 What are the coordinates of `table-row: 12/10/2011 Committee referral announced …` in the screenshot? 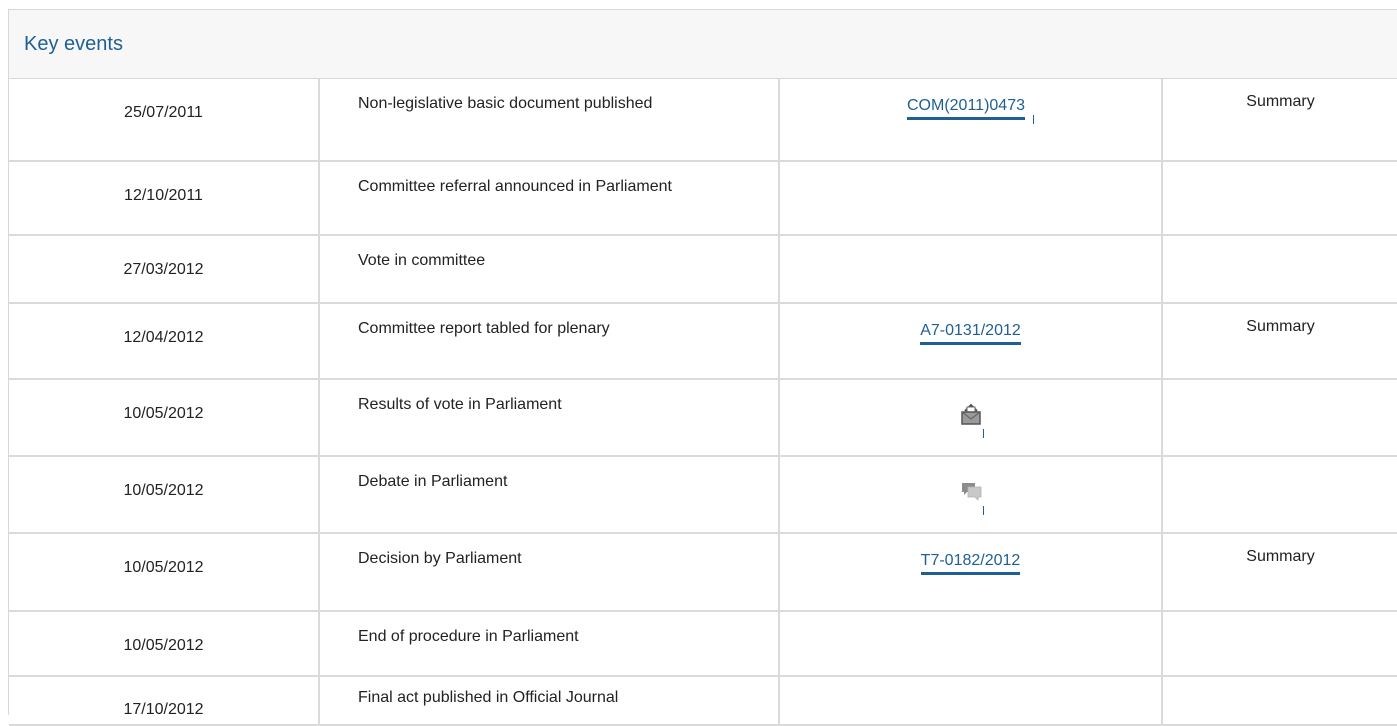 It's located at (703, 198).